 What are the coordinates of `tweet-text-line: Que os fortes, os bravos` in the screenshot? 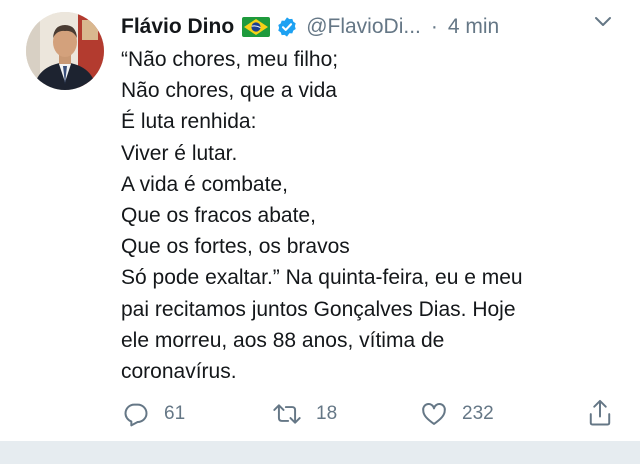 It's located at (235, 247).